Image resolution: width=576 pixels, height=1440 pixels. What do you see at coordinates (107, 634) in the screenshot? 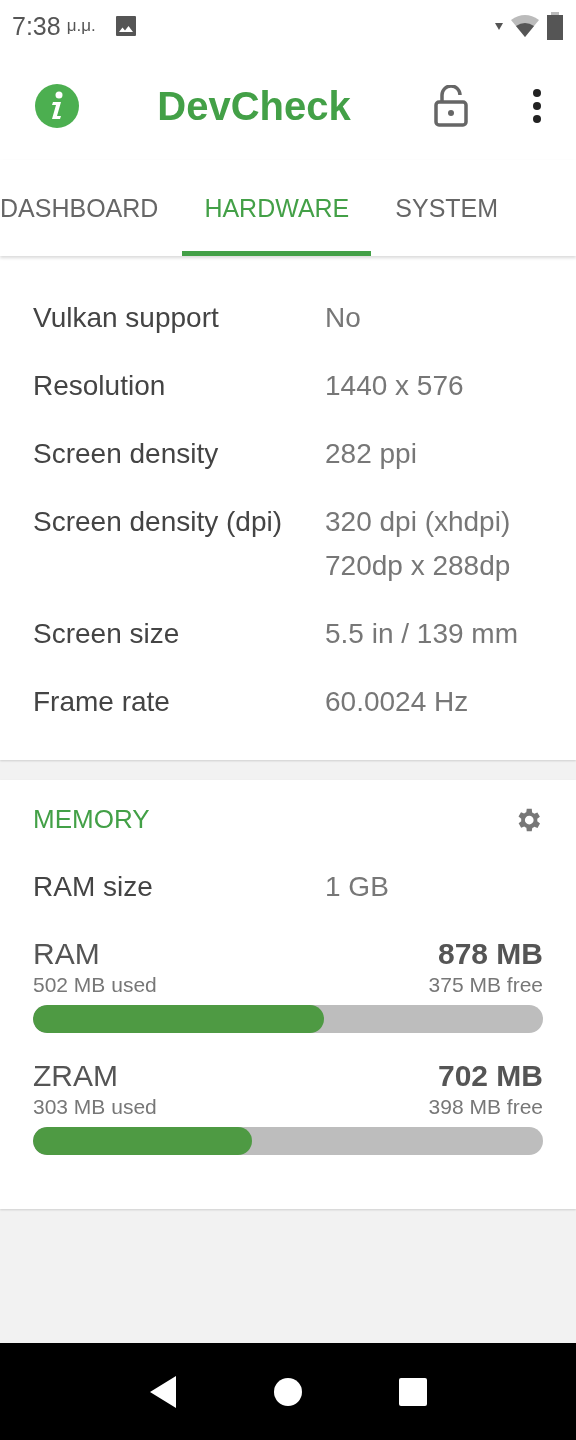
I see `row-label: Screen size` at bounding box center [107, 634].